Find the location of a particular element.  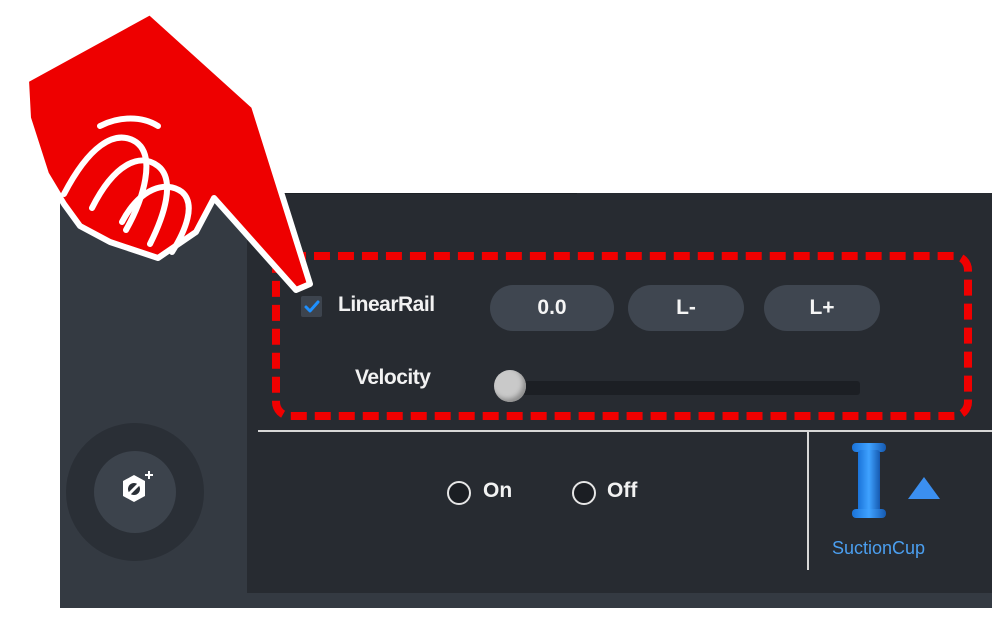

tool-divider is located at coordinates (808, 501).